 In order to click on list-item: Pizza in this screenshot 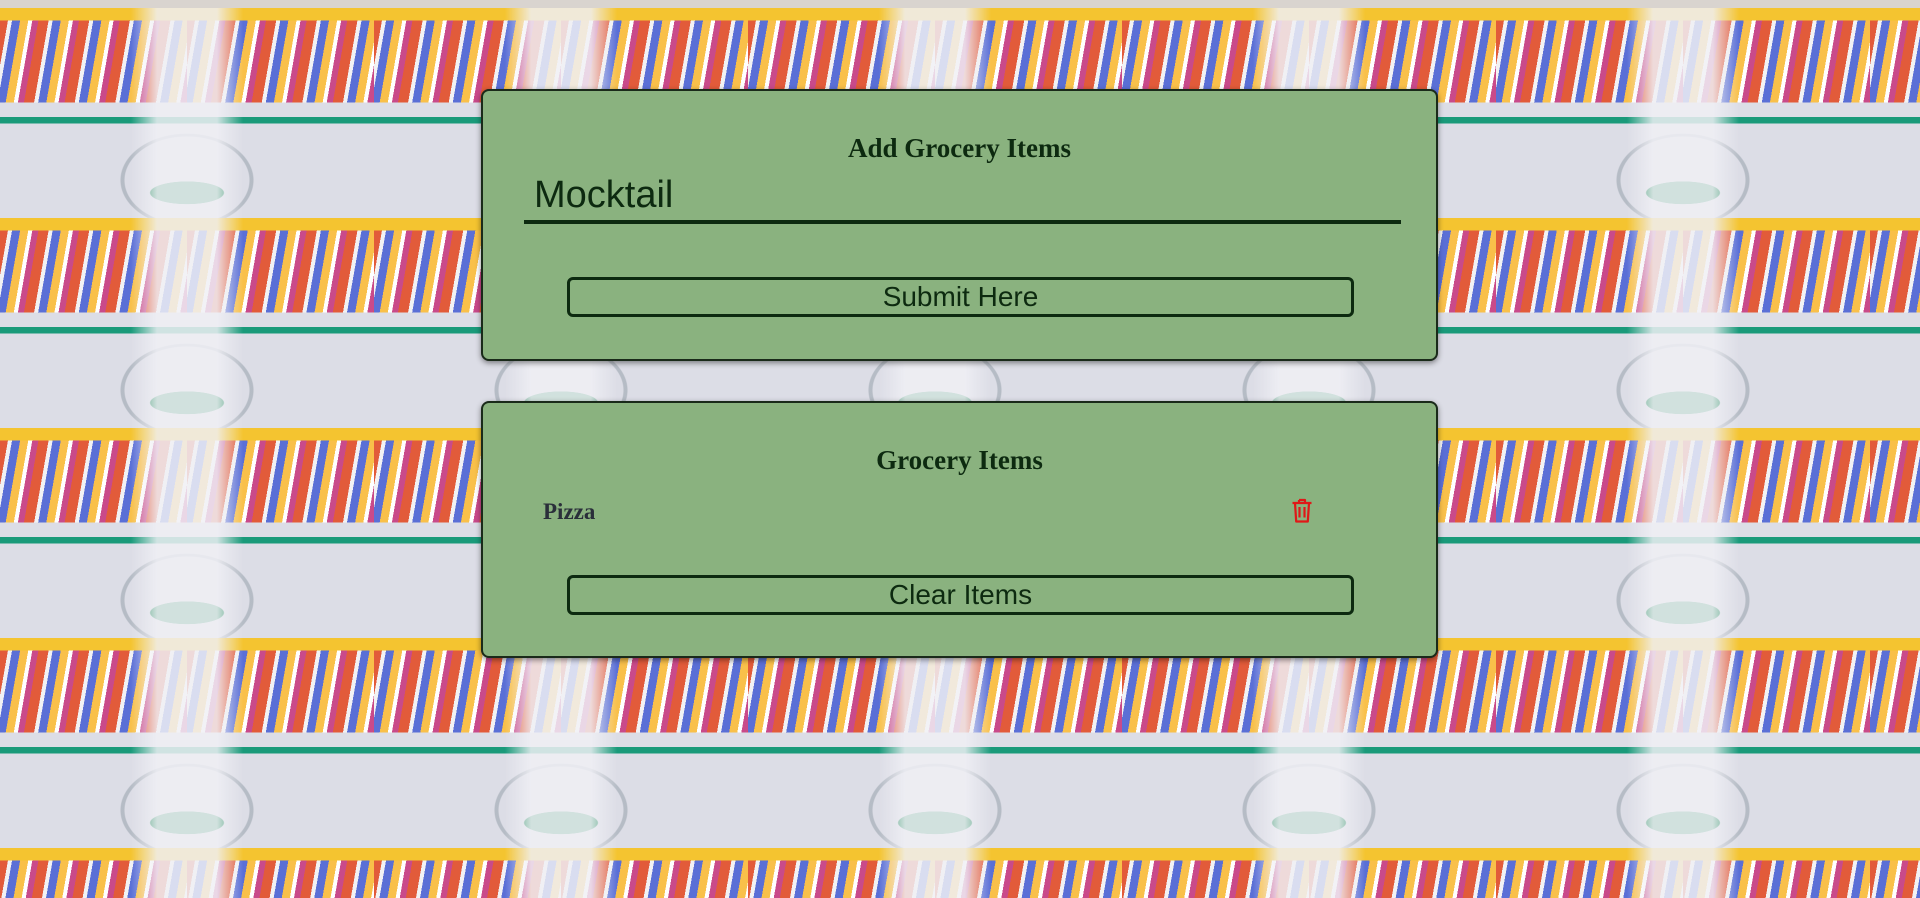, I will do `click(923, 512)`.